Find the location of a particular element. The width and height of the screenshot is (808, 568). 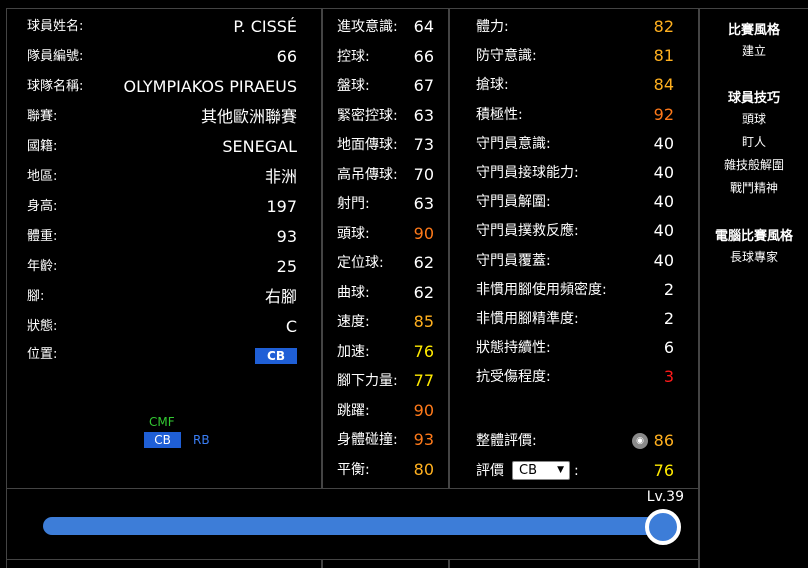

stat-row: 盤球: 67 is located at coordinates (385, 86).